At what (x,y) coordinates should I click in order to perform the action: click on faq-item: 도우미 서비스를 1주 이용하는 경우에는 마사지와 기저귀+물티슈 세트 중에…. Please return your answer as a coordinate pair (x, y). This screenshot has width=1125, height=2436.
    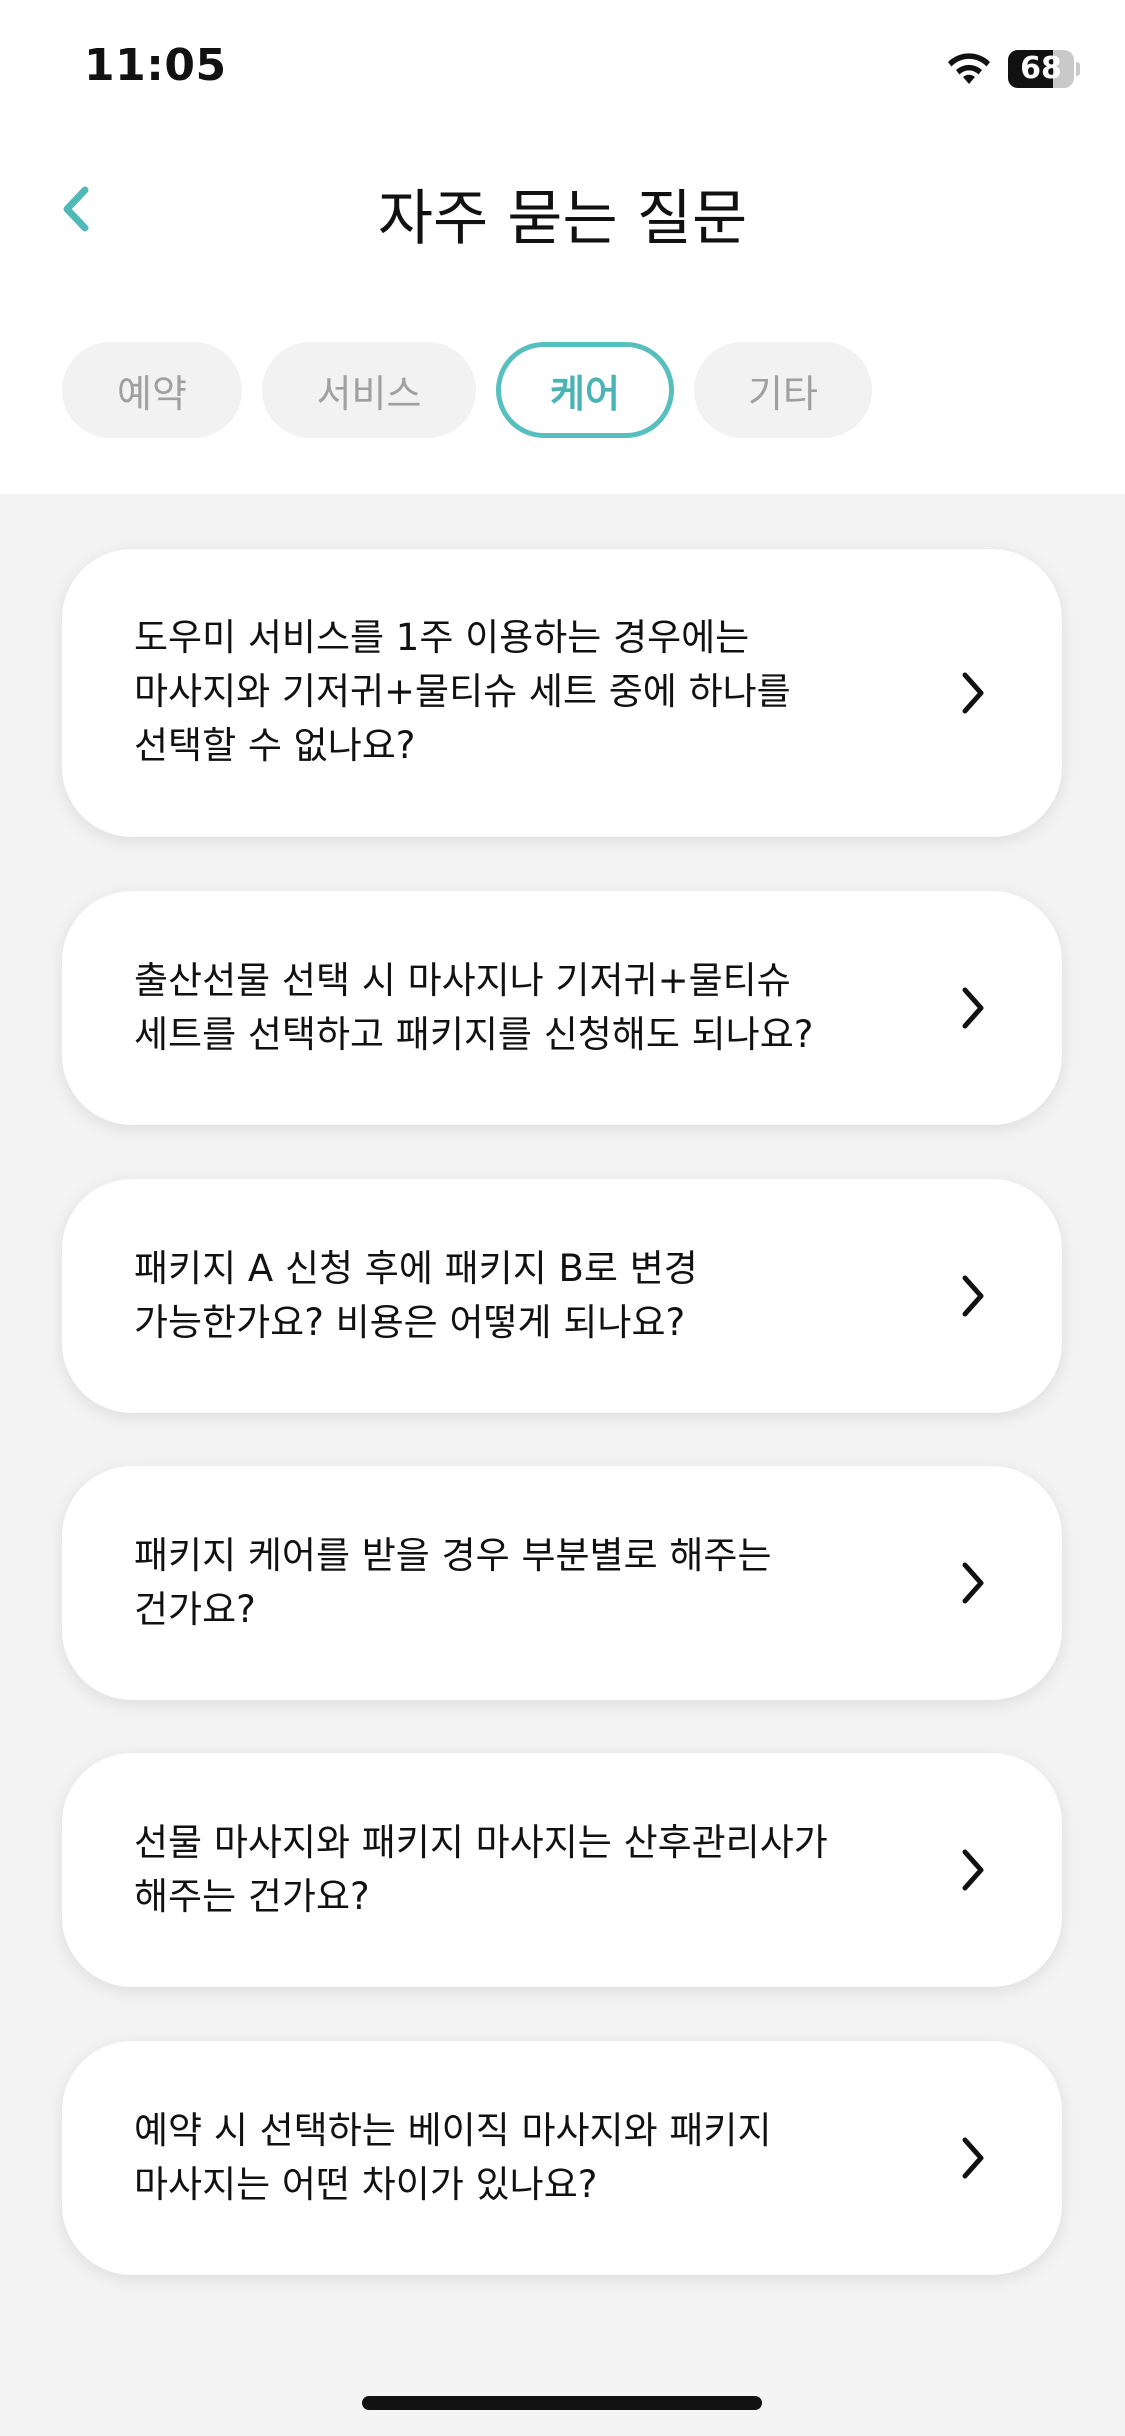
    Looking at the image, I should click on (562, 693).